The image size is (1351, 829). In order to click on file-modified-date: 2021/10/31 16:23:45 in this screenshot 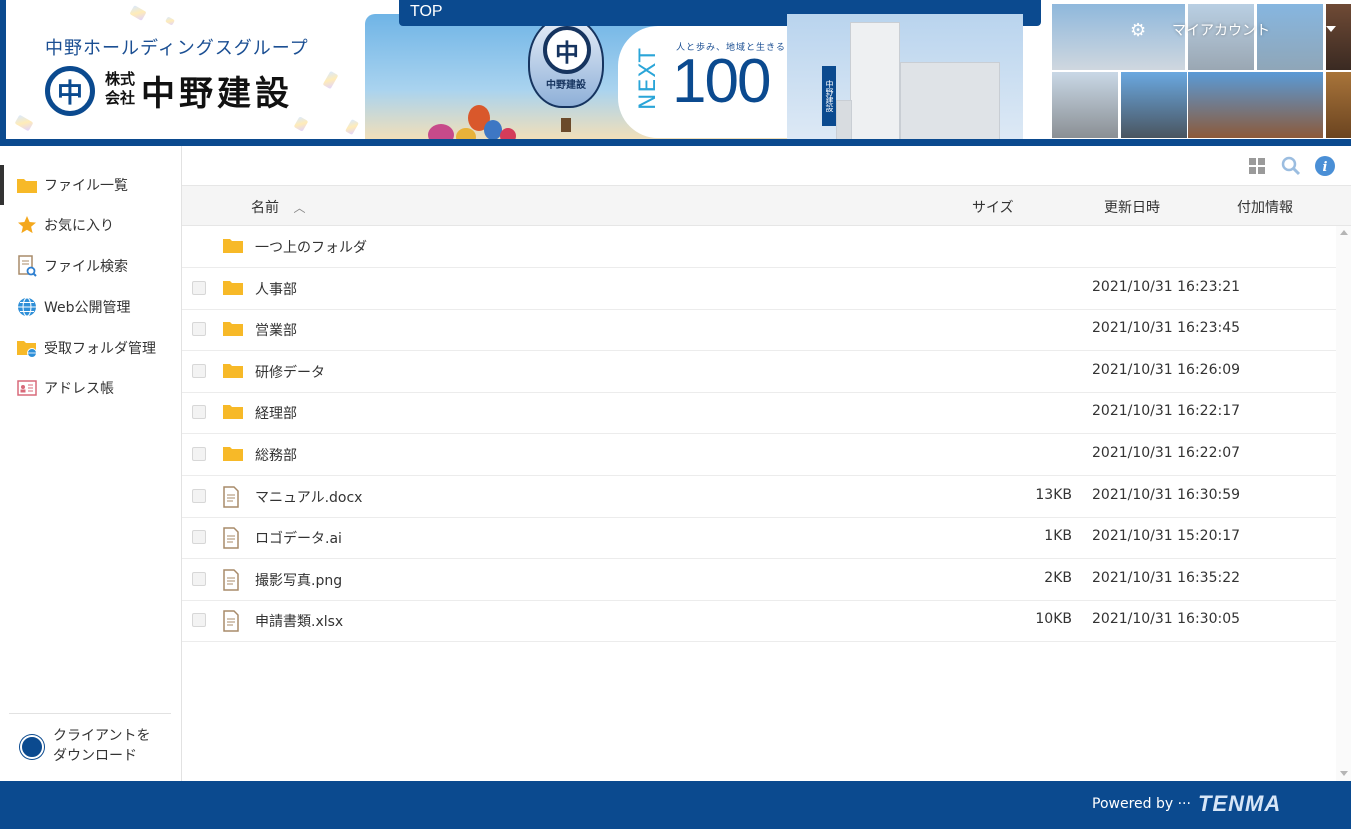, I will do `click(1166, 328)`.